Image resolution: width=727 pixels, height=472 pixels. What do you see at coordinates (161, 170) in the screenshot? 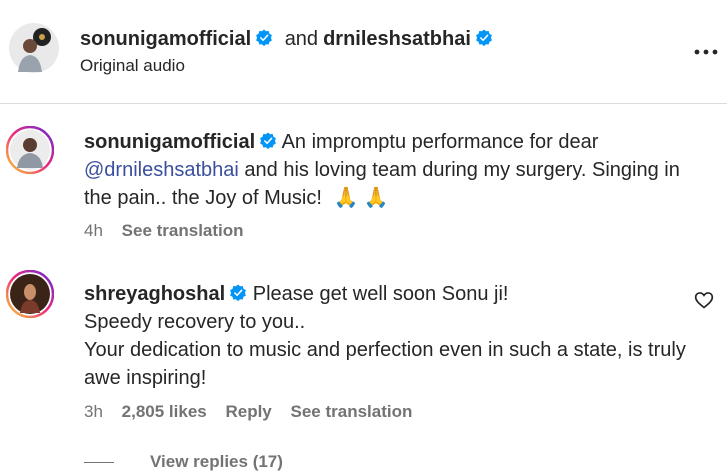
I see `mention-link: @drnileshsatbhai` at bounding box center [161, 170].